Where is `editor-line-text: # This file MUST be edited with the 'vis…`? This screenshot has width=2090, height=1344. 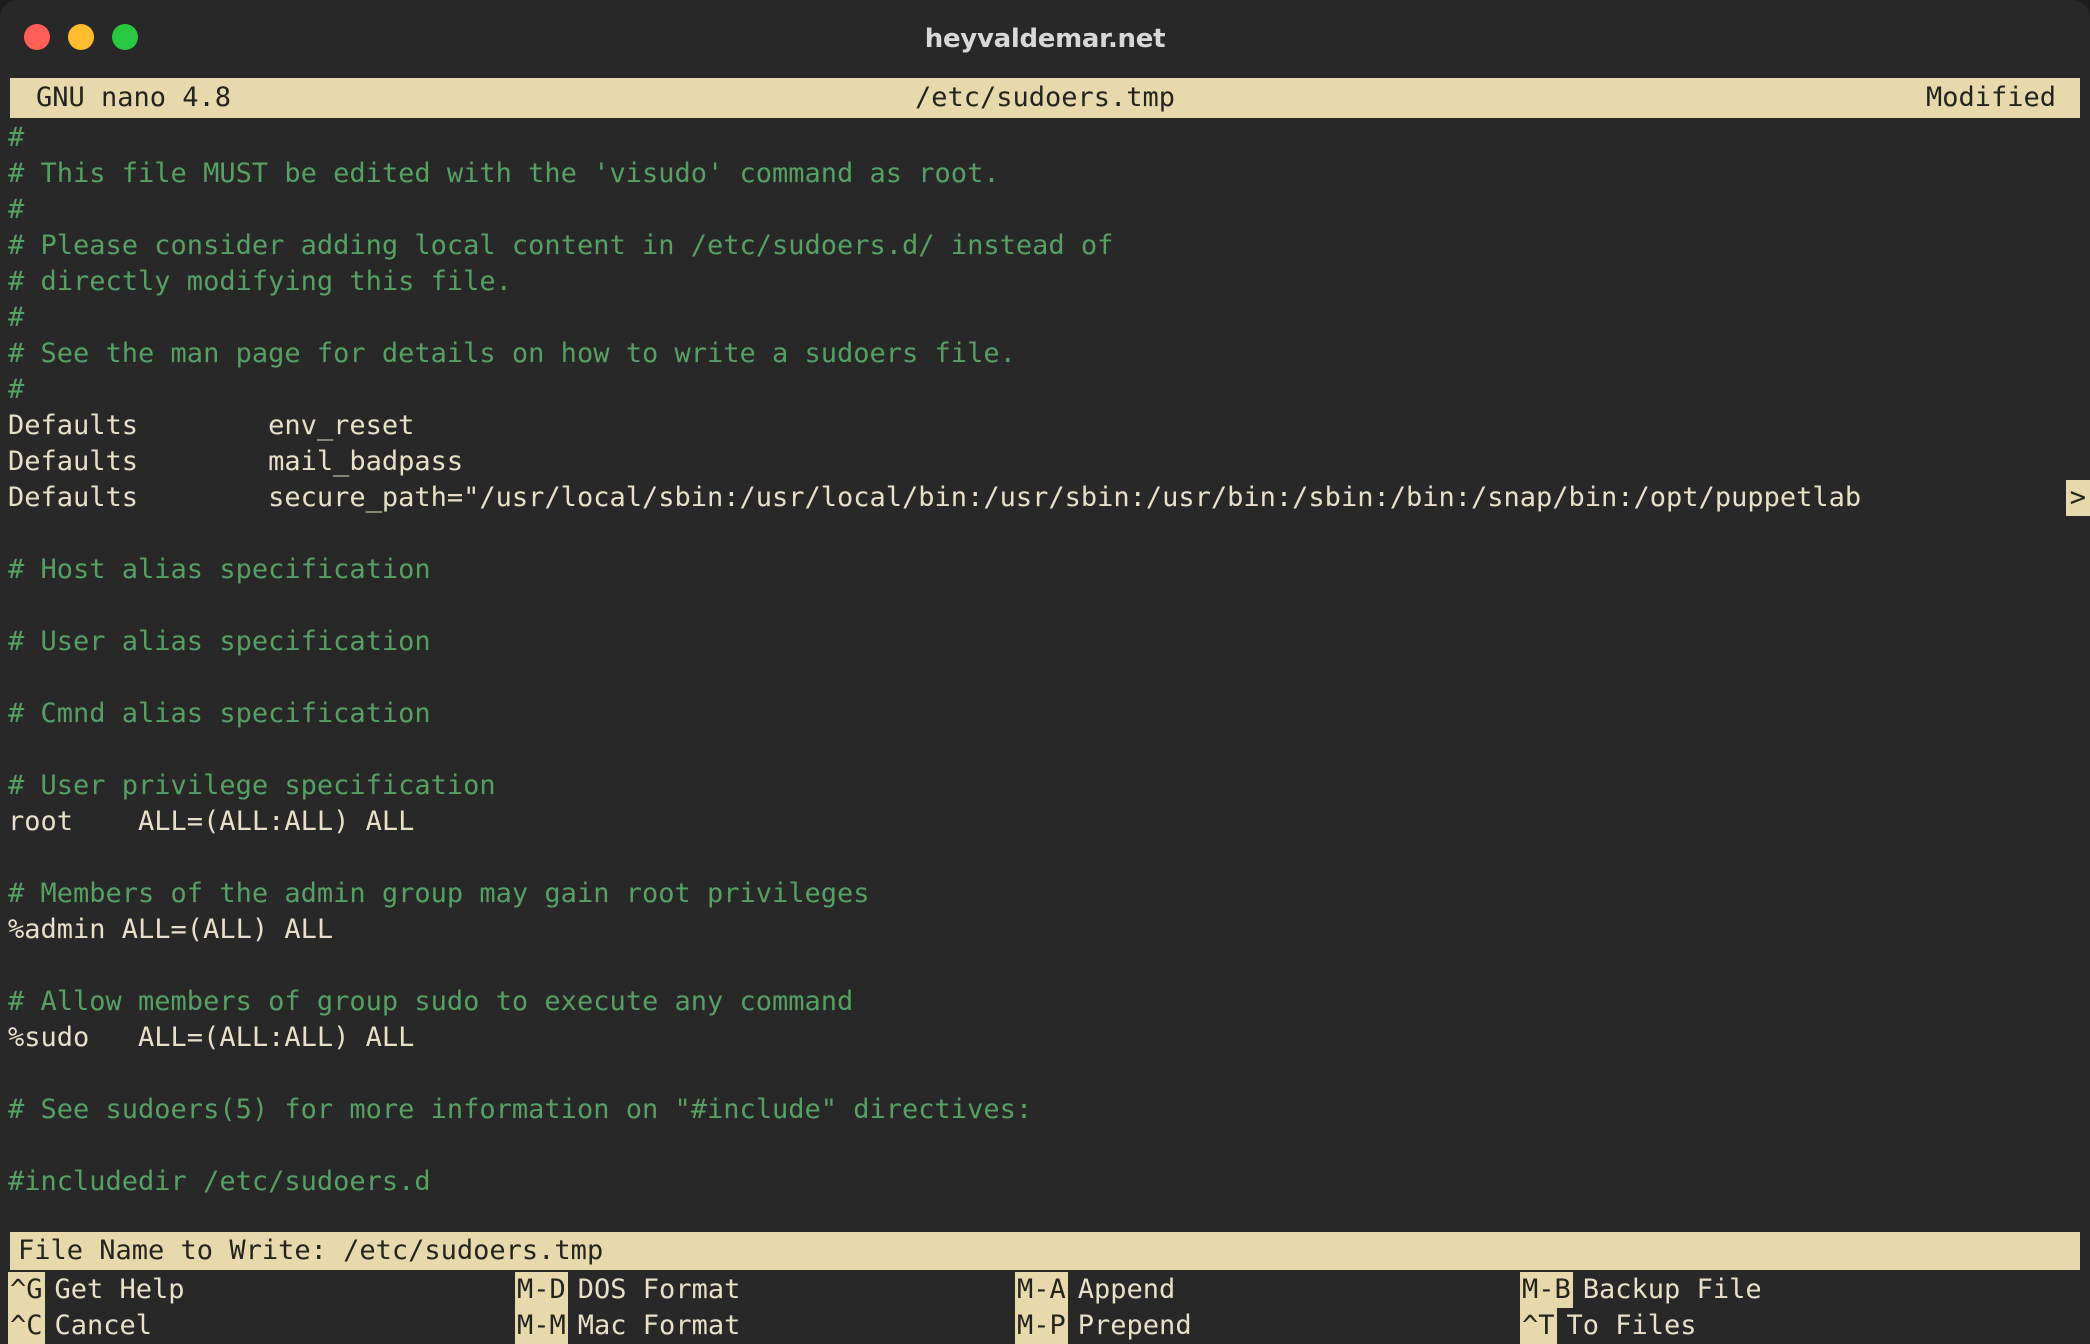 editor-line-text: # This file MUST be edited with the 'vis… is located at coordinates (504, 173).